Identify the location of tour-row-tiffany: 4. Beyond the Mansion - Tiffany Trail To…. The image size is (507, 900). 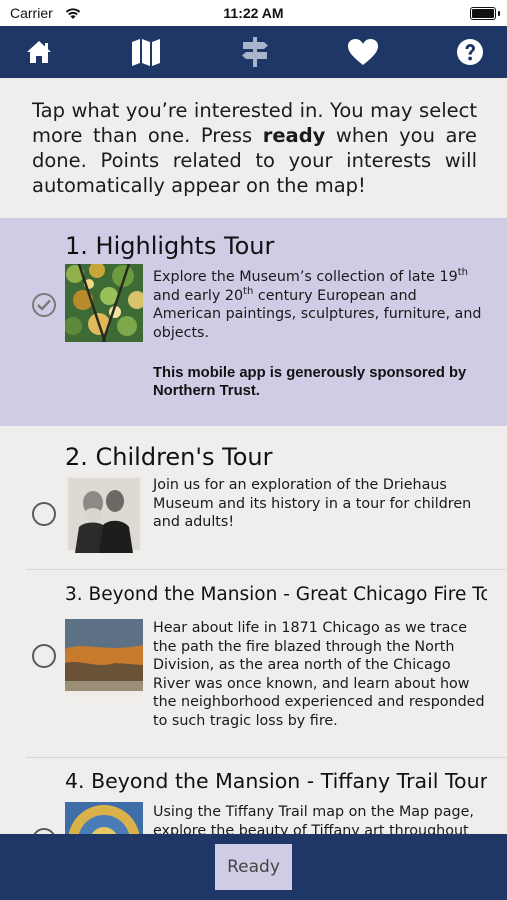
(253, 796).